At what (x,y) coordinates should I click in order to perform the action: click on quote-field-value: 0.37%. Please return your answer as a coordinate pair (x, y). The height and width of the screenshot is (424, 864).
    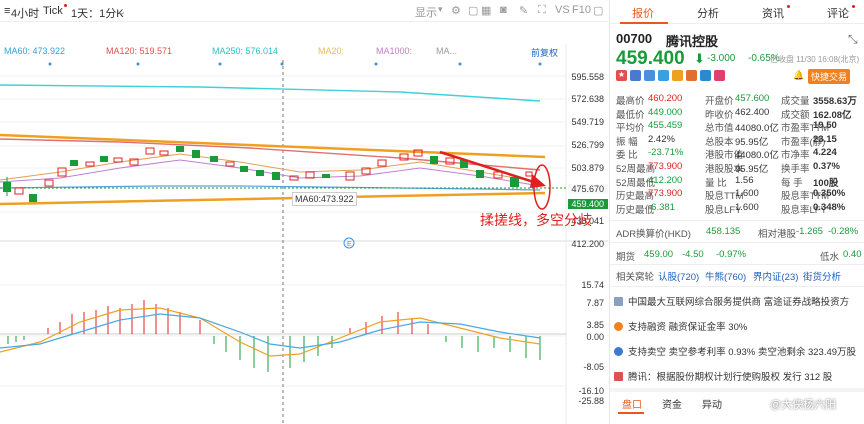
    Looking at the image, I should click on (826, 166).